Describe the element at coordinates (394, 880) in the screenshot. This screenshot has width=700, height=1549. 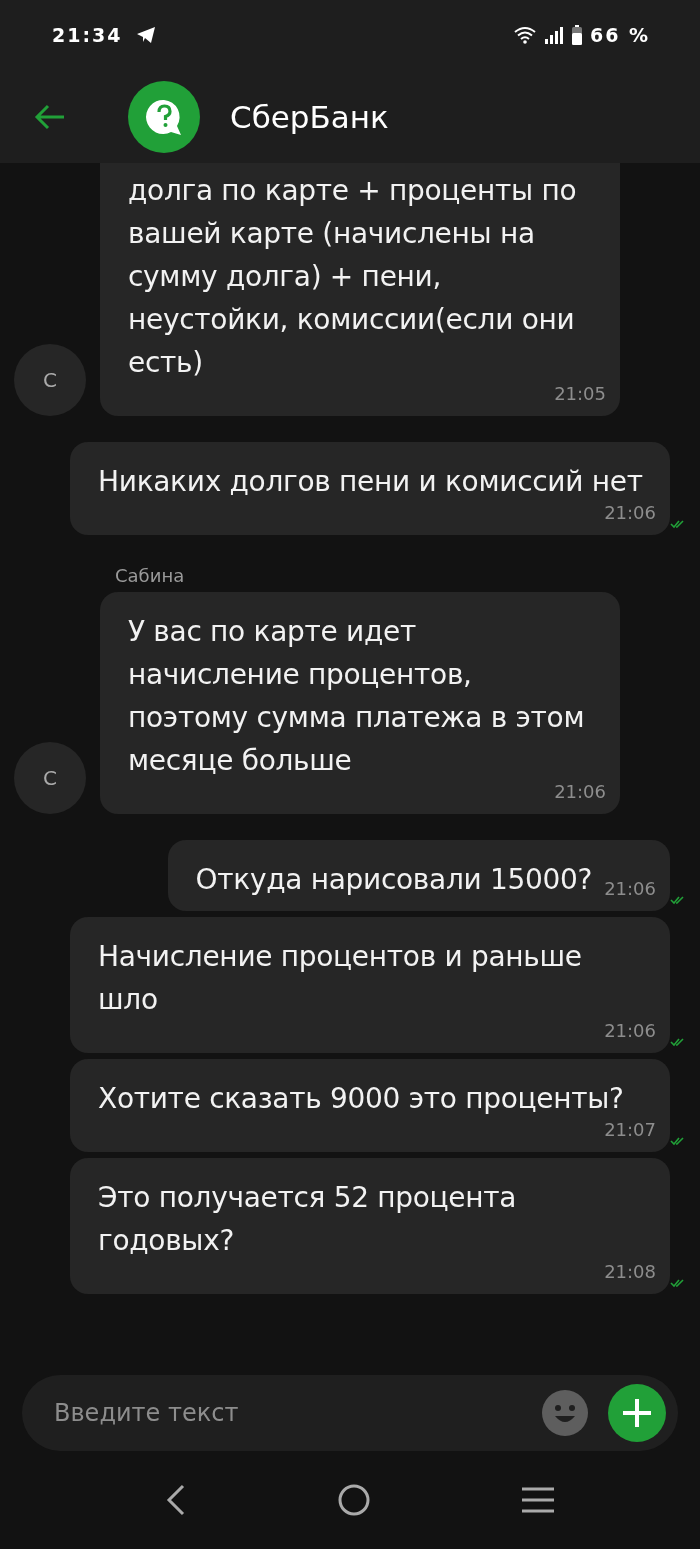
I see `message-text: Откуда нарисовали 15000?` at that location.